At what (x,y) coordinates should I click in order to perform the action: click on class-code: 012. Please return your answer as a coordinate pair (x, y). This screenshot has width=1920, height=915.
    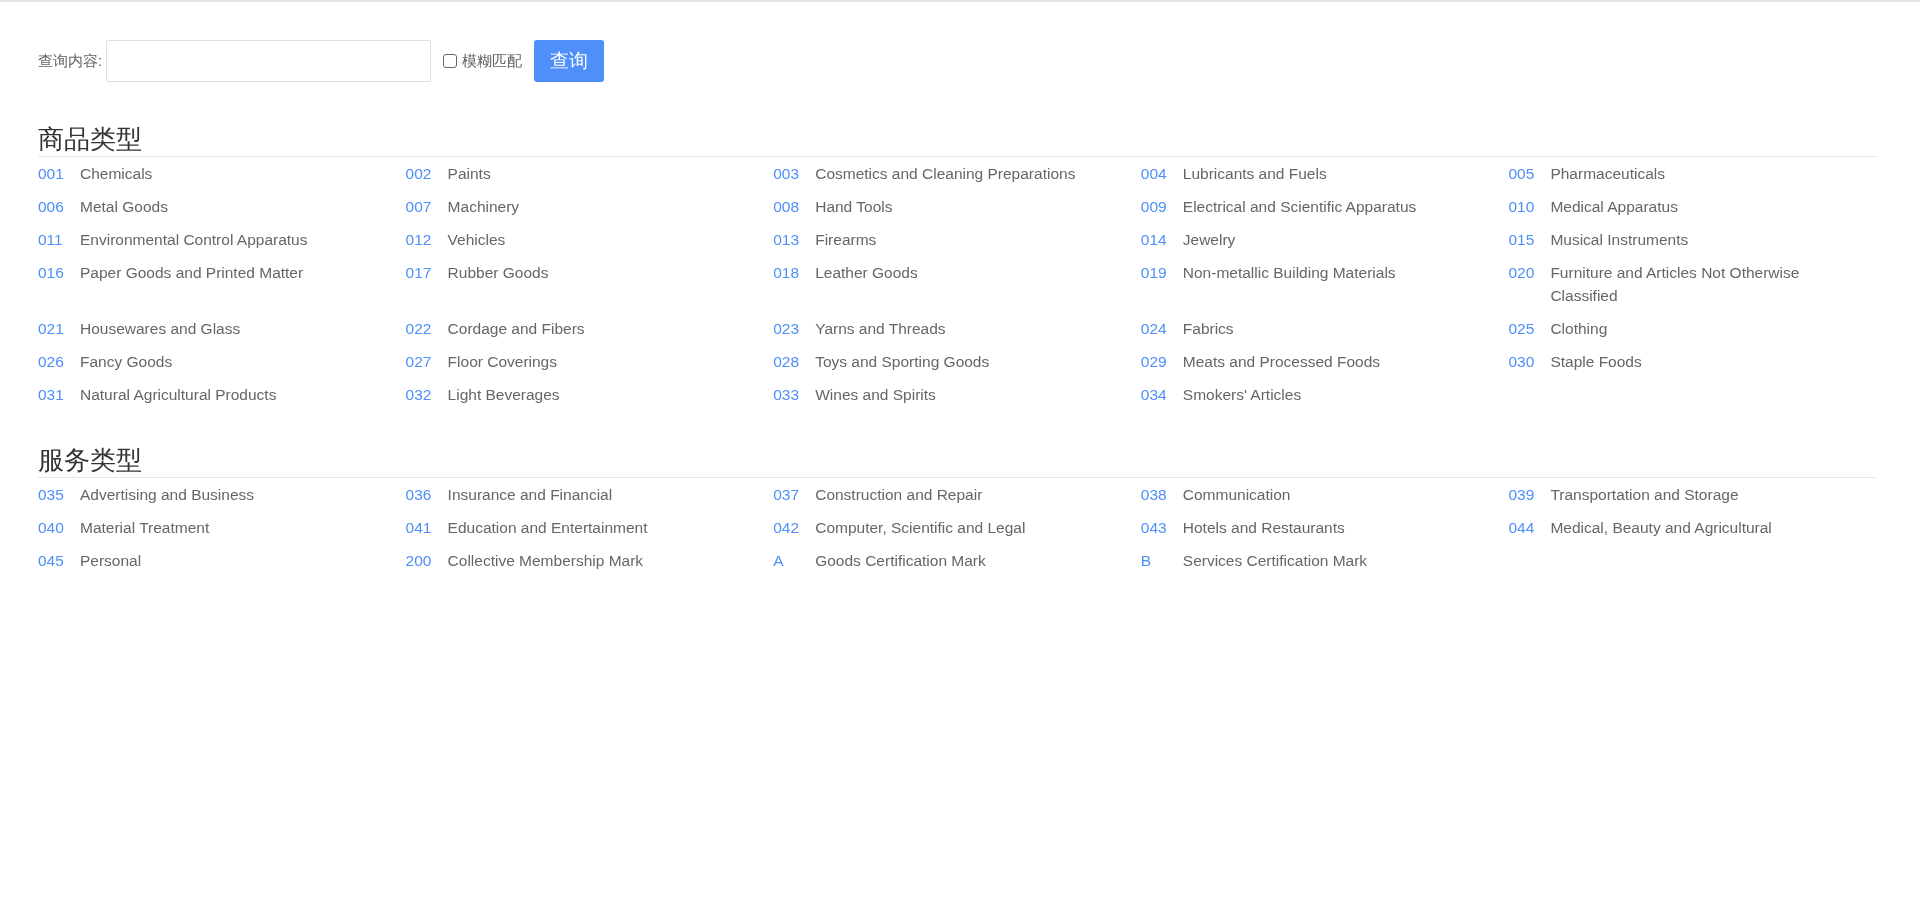
    Looking at the image, I should click on (426, 239).